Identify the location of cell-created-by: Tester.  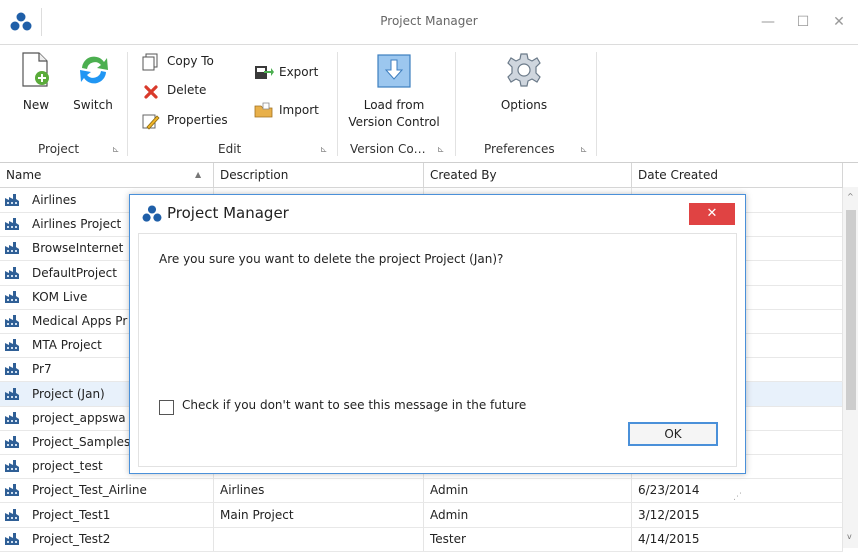
(528, 538).